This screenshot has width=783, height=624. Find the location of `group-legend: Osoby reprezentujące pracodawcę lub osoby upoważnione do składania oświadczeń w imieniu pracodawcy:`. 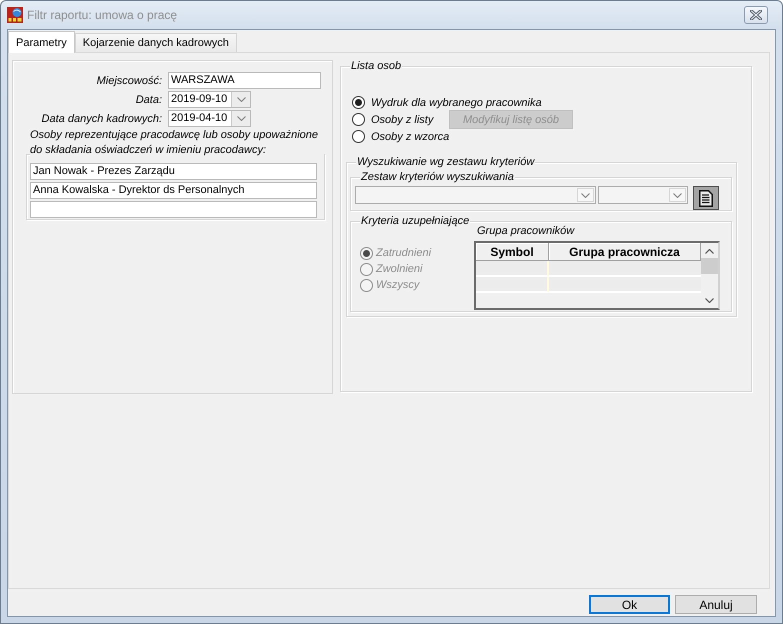

group-legend: Osoby reprezentujące pracodawcę lub osoby upoważnione do składania oświadczeń w imieniu pracodawcy: is located at coordinates (177, 143).